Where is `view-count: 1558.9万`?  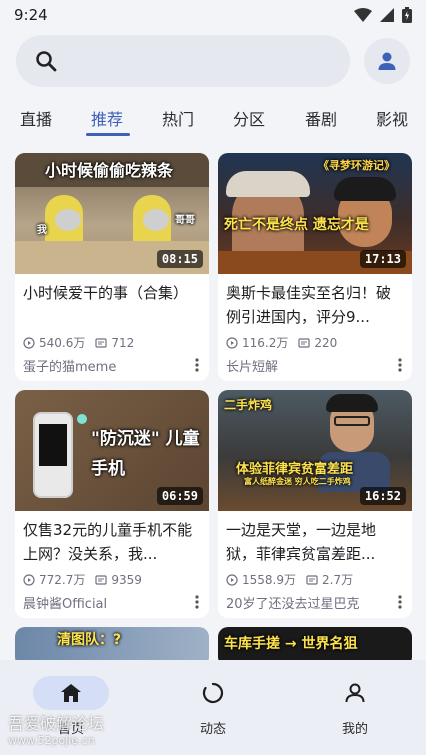
view-count: 1558.9万 is located at coordinates (269, 580).